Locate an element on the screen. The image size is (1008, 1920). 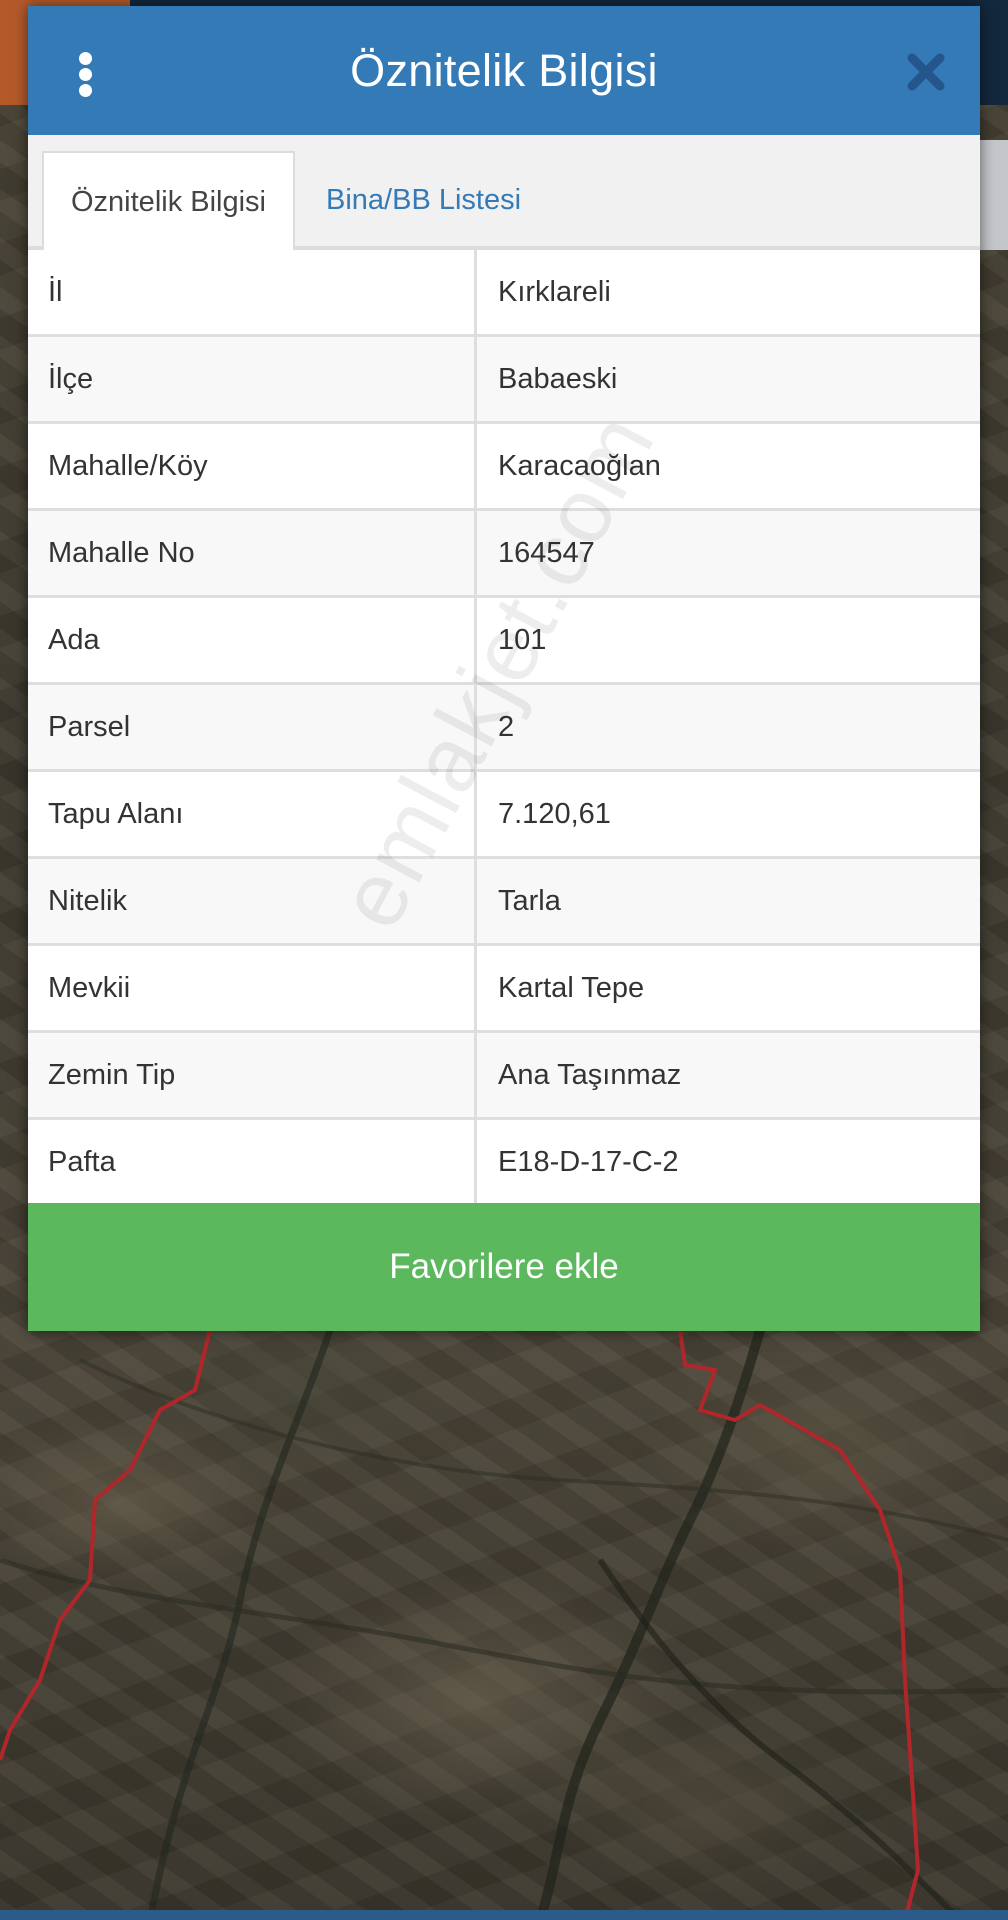
table-row: Ada 101 is located at coordinates (504, 641).